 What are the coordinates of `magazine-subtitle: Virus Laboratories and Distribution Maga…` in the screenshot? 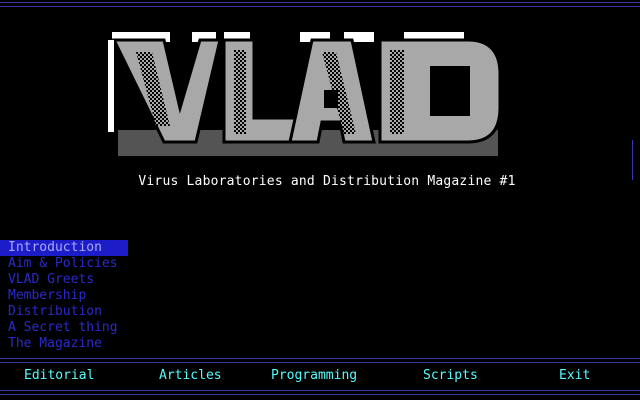 It's located at (327, 181).